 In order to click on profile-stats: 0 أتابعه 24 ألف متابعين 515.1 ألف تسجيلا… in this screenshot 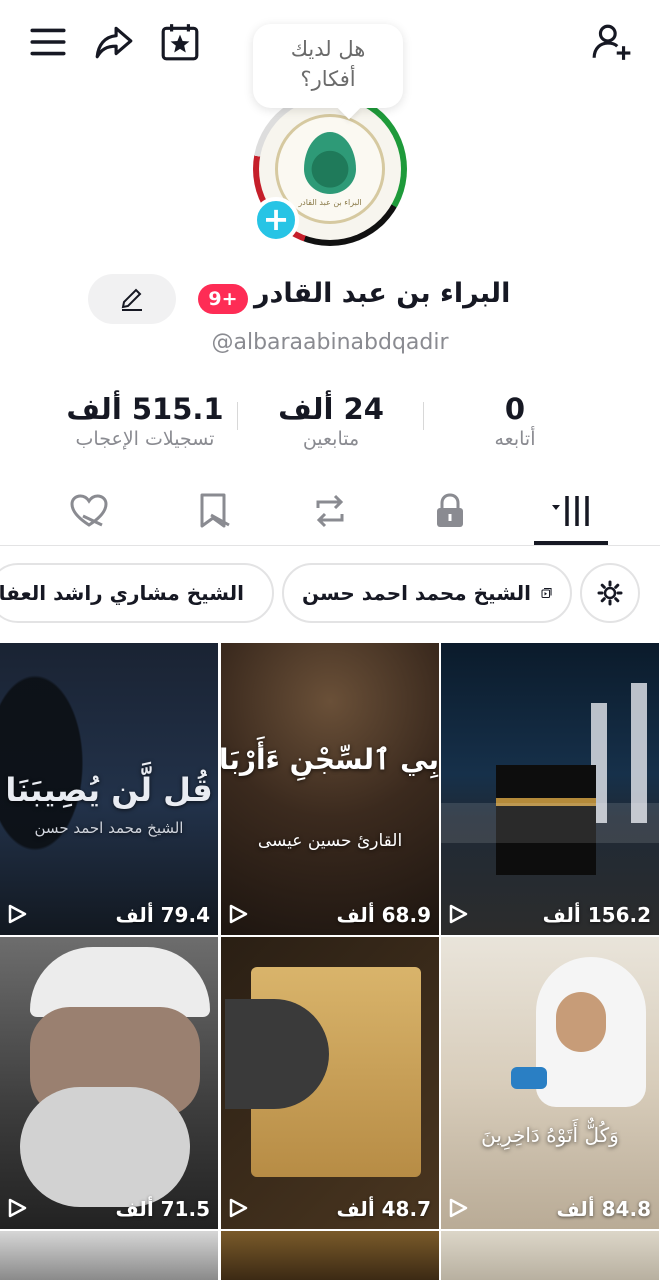, I will do `click(330, 427)`.